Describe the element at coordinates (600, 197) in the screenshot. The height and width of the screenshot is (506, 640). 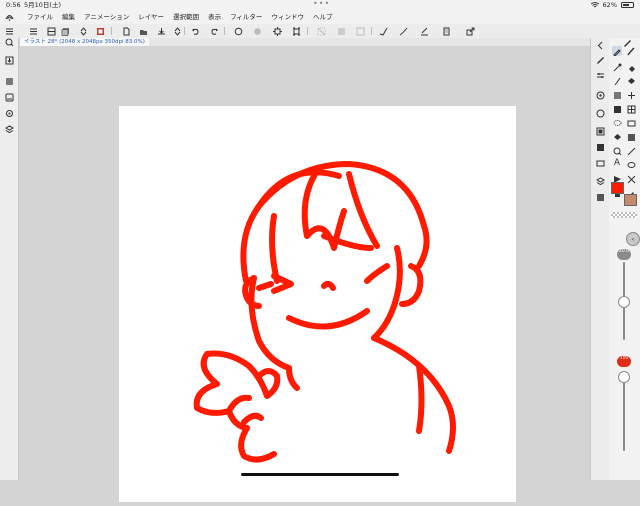
I see `layer-search-icon` at that location.